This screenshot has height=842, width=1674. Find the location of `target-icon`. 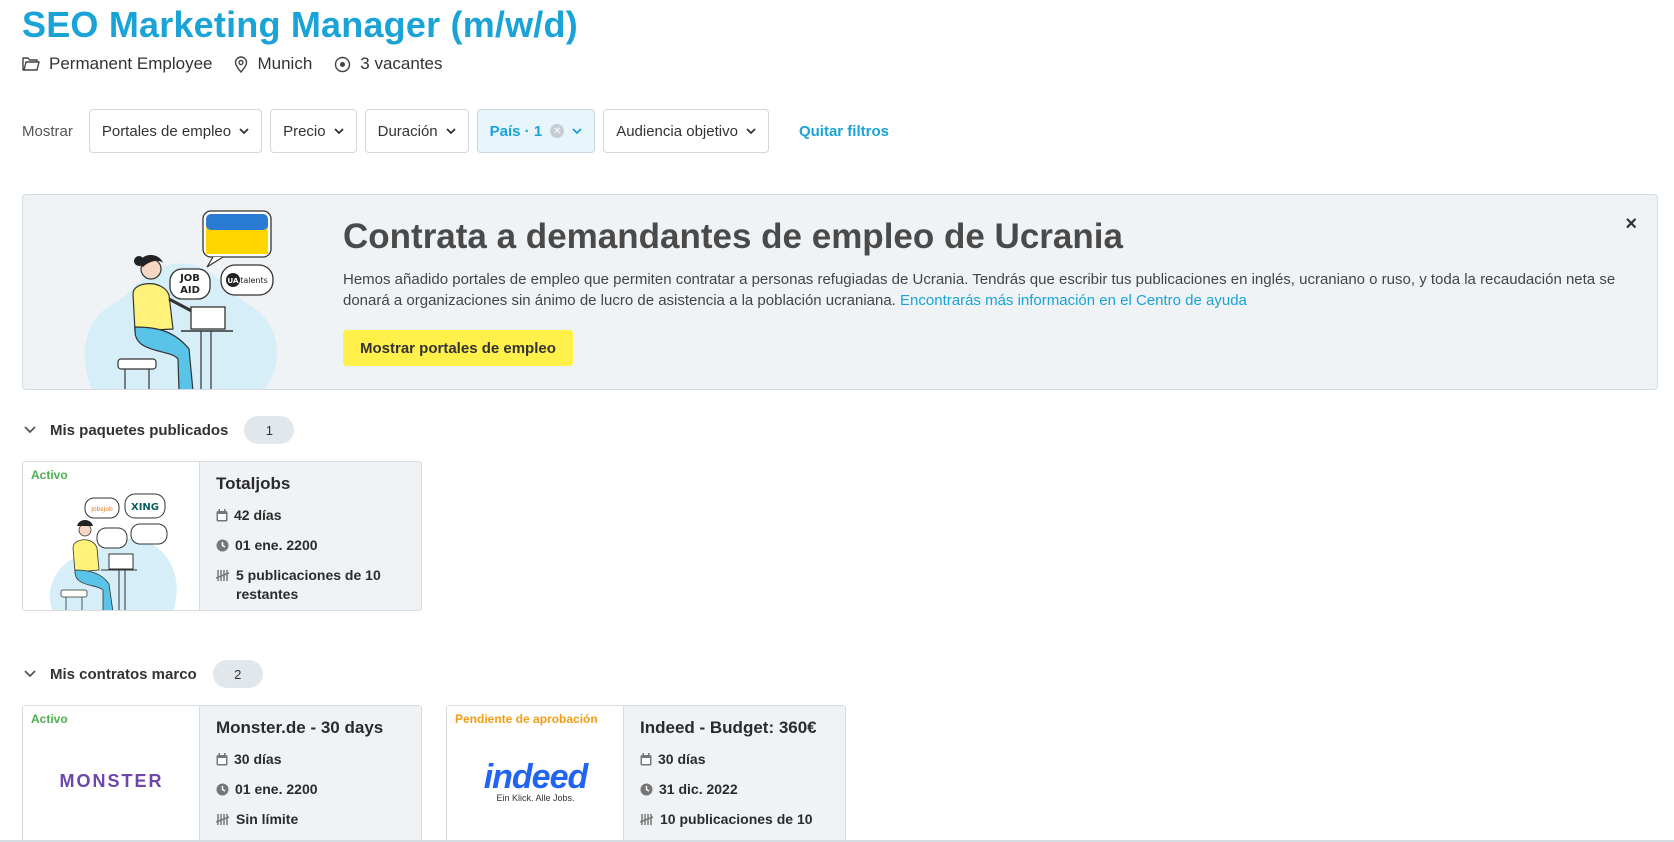

target-icon is located at coordinates (343, 64).